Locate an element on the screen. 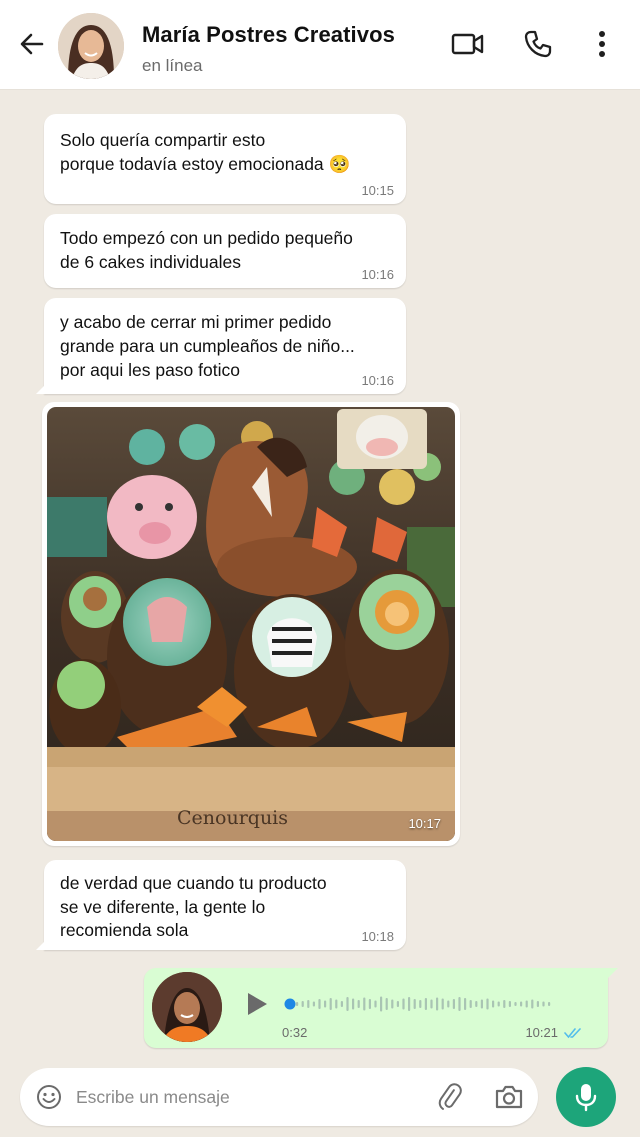 The width and height of the screenshot is (640, 1137). voice-waveform is located at coordinates (424, 1004).